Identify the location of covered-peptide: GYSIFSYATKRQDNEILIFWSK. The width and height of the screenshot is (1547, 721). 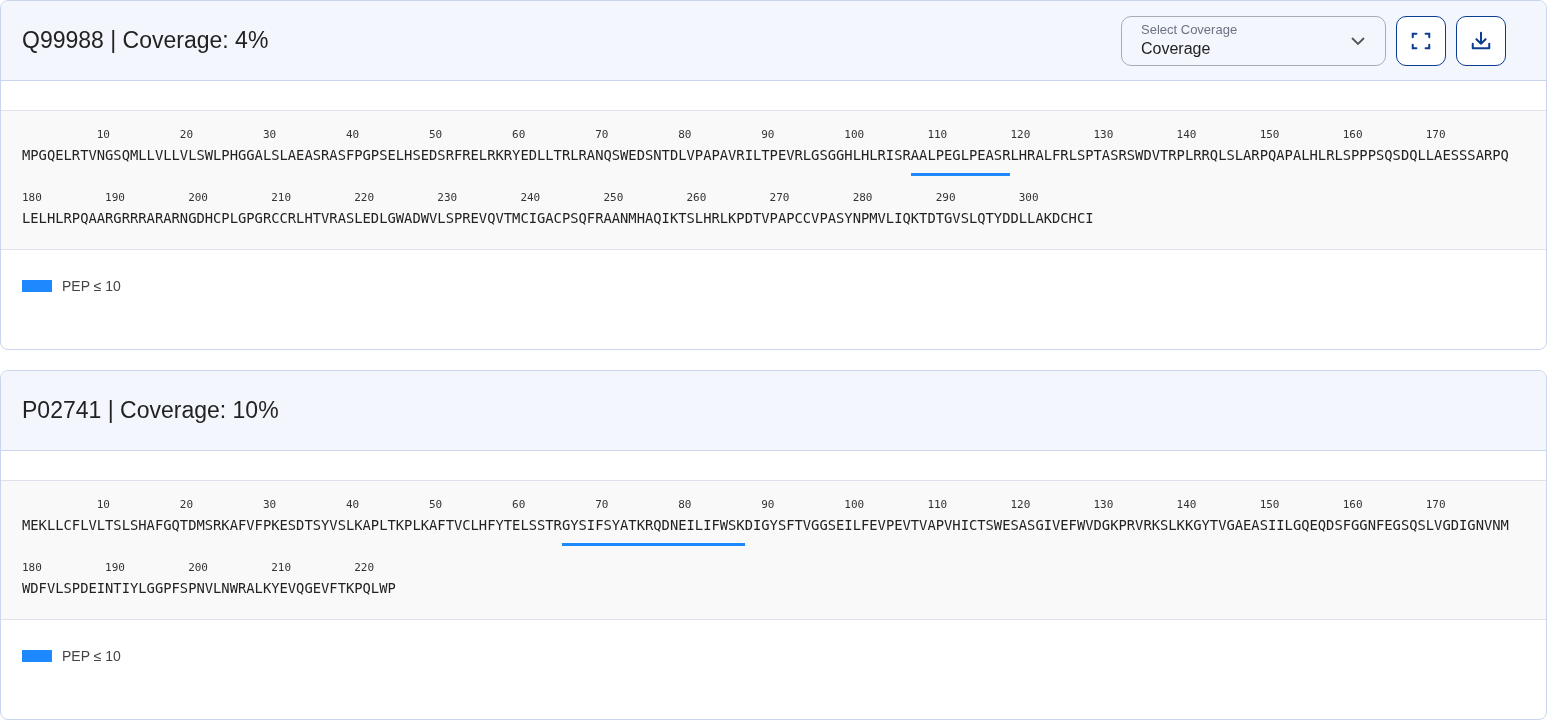
(653, 532).